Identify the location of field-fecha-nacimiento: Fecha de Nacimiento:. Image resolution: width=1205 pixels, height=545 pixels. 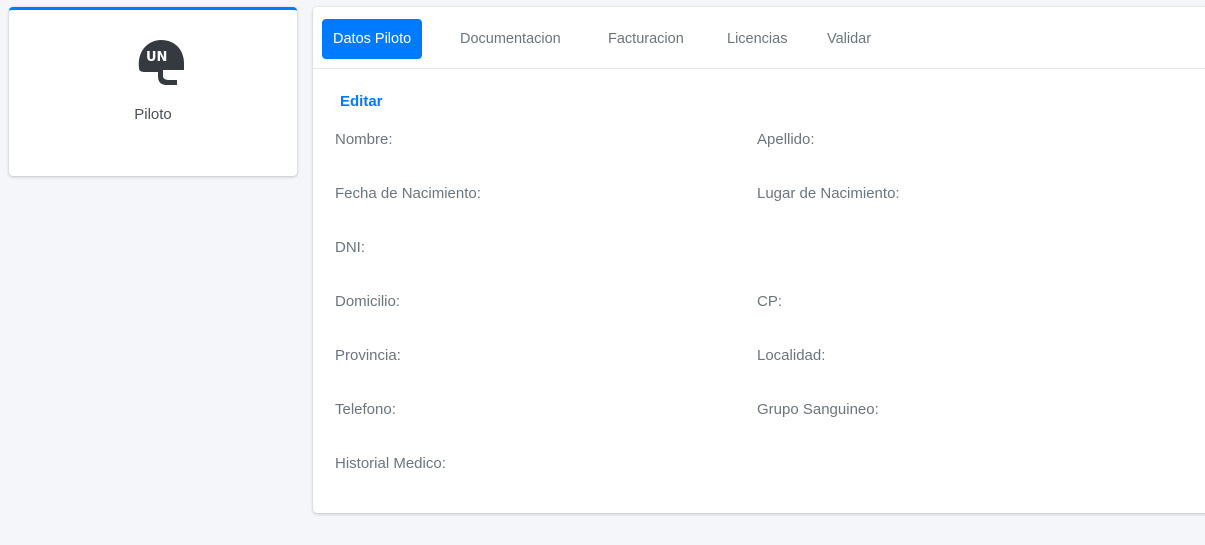
(408, 193).